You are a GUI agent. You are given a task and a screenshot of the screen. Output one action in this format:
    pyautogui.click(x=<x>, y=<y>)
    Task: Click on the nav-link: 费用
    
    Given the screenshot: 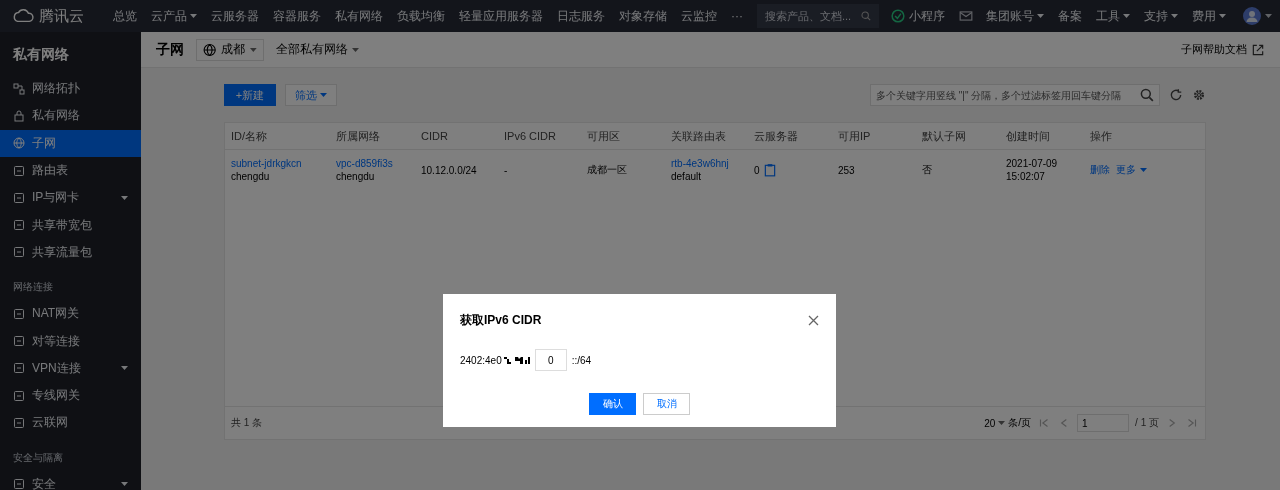 What is the action you would take?
    pyautogui.click(x=1209, y=16)
    